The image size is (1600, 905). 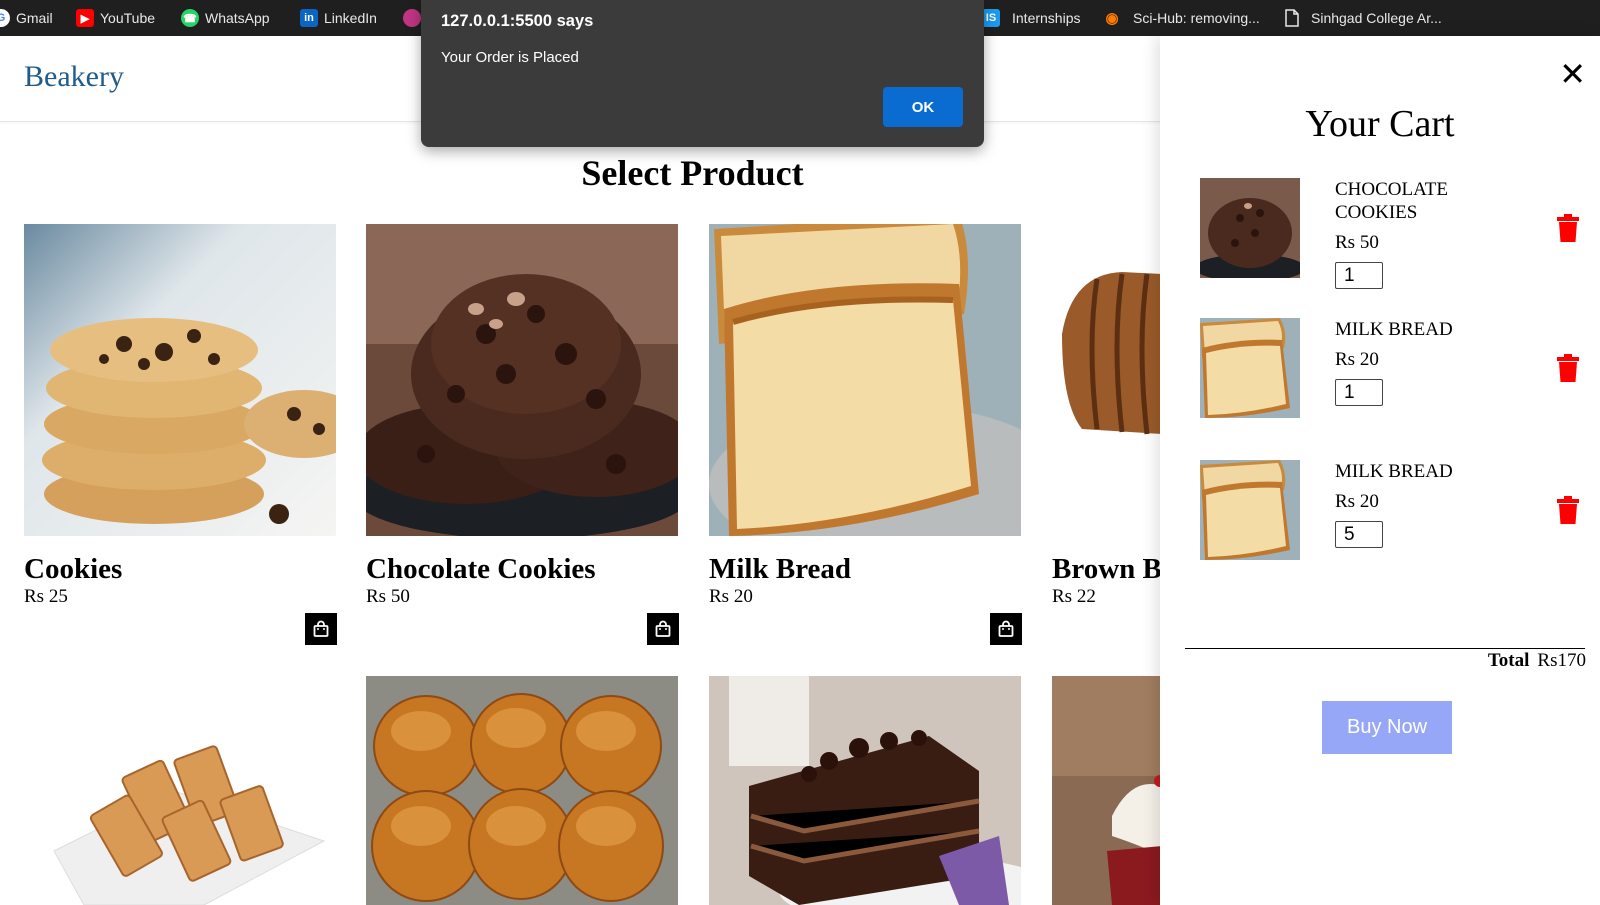 What do you see at coordinates (1435, 233) in the screenshot?
I see `cart-item-info: CHOCOLATE COOKIES Rs 50 1` at bounding box center [1435, 233].